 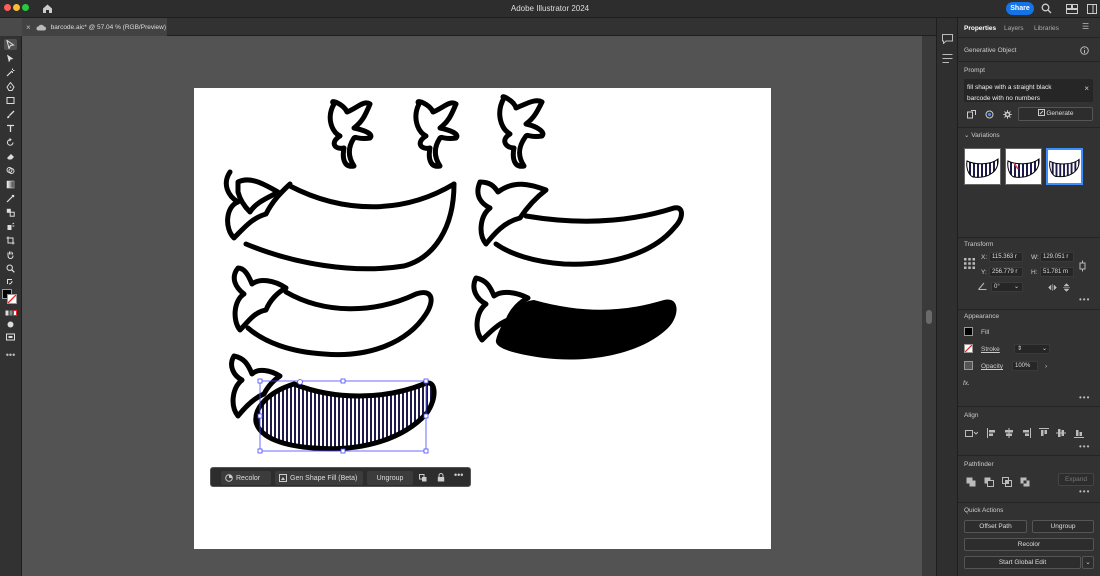 I want to click on workspace-icon, so click(x=1072, y=9).